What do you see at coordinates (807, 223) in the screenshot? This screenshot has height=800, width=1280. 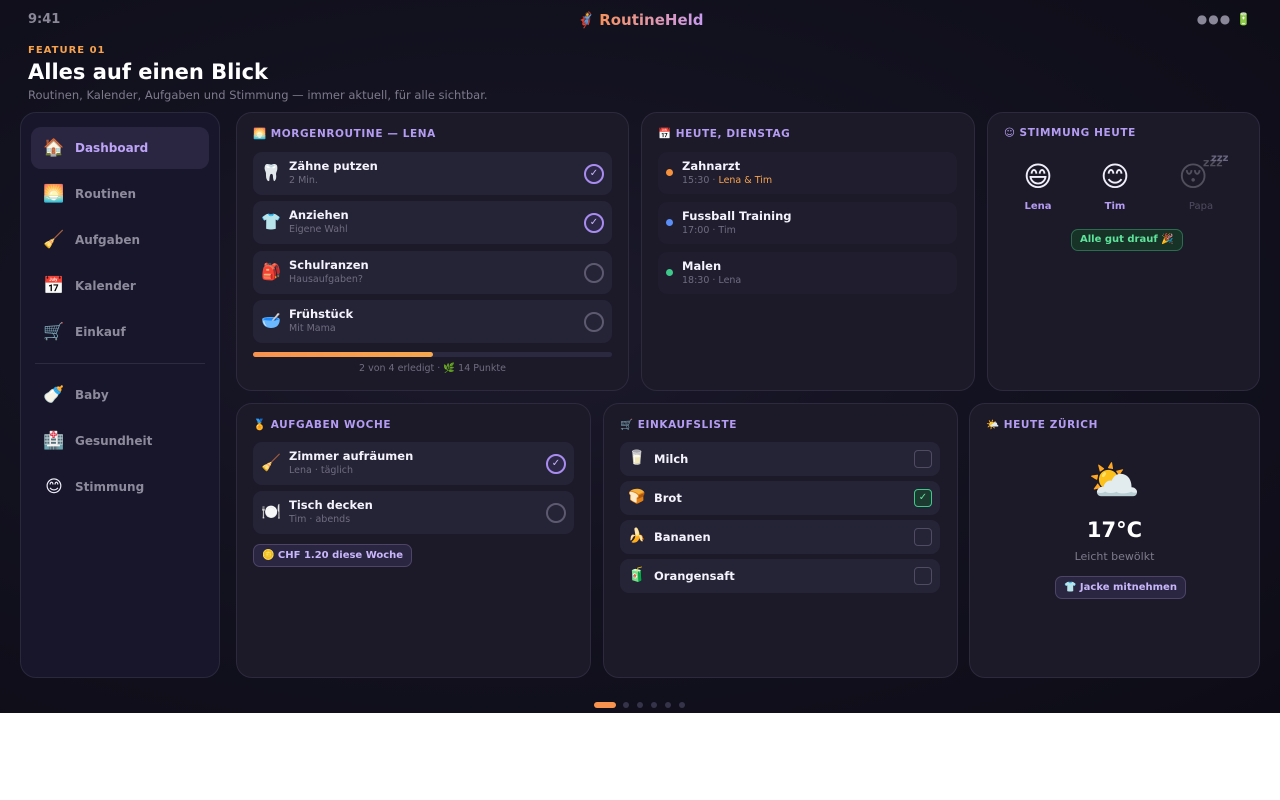 I see `calendar-event: Fussball Training 17:00 · Tim` at bounding box center [807, 223].